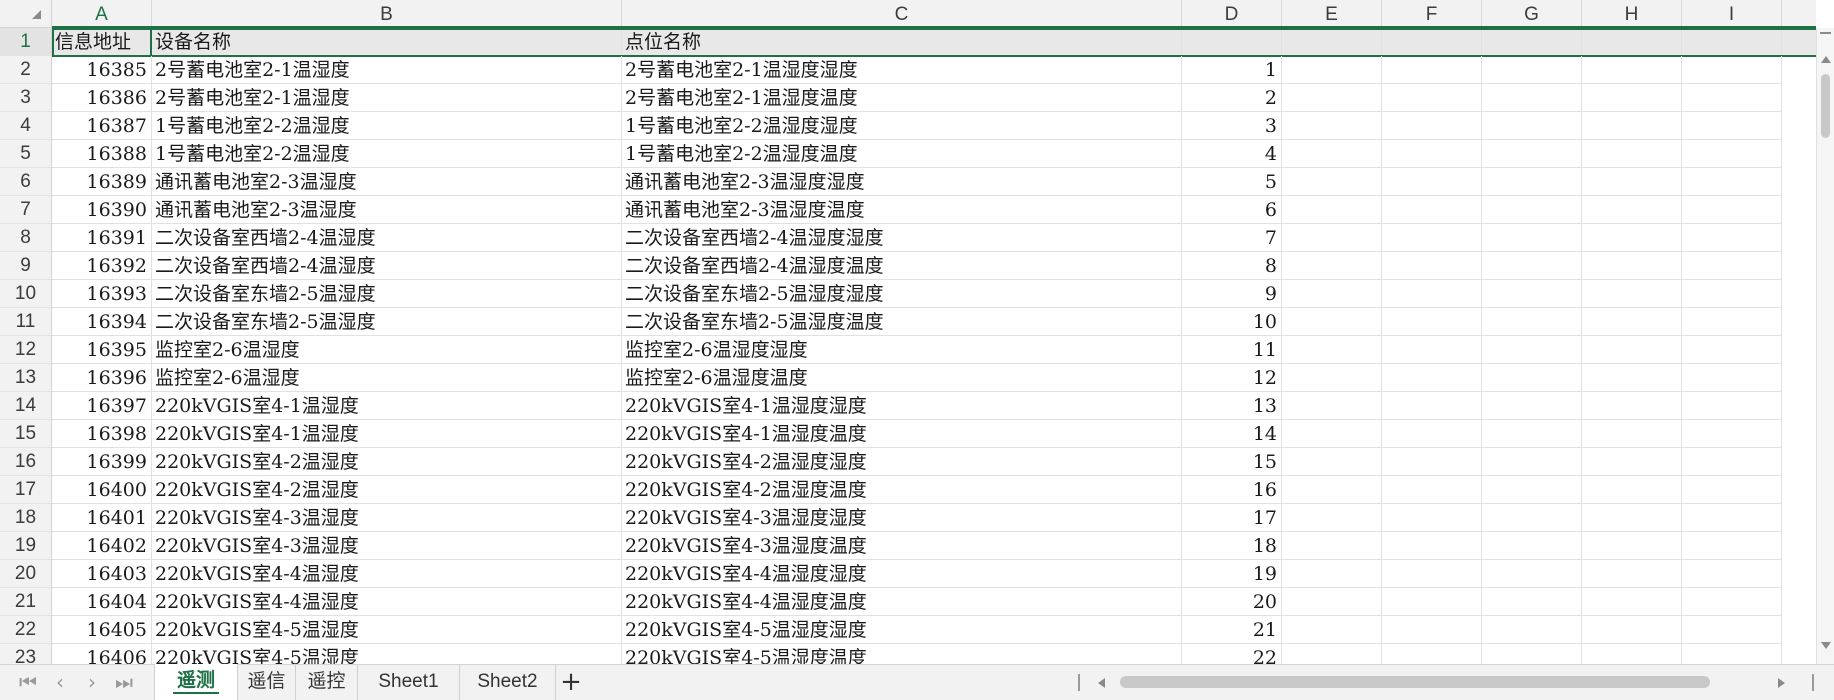 The width and height of the screenshot is (1834, 700). Describe the element at coordinates (1732, 630) in the screenshot. I see `cell-i22` at that location.